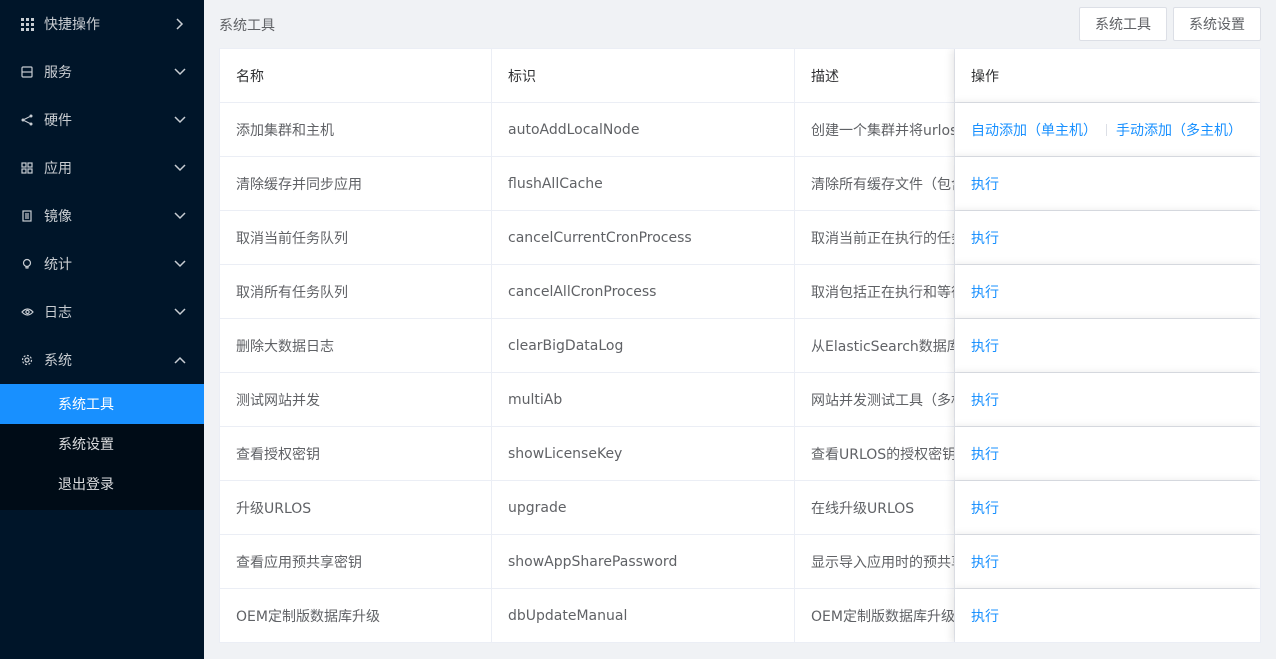  I want to click on cell-id: autoAddLocalNode, so click(643, 129).